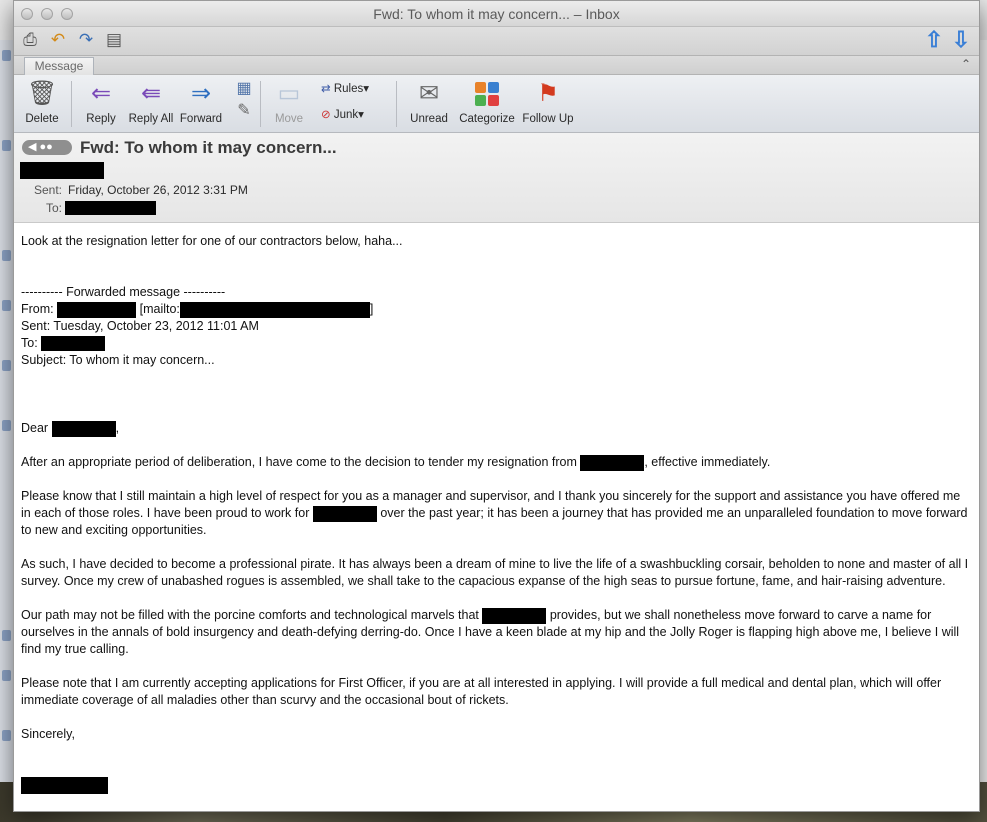 Image resolution: width=987 pixels, height=822 pixels. Describe the element at coordinates (86, 40) in the screenshot. I see `redo-icon: ↷` at that location.